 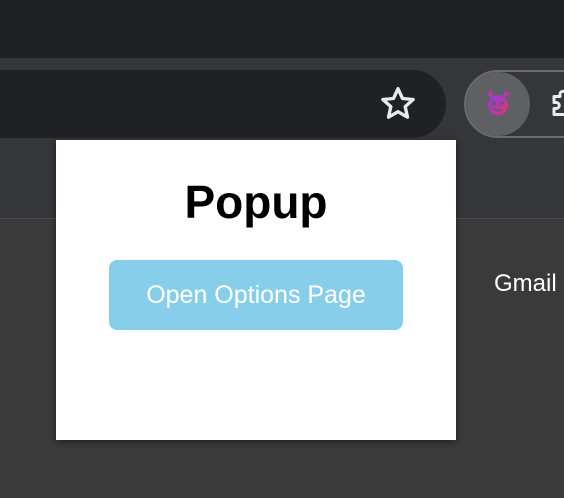 I want to click on popup-title: Popup, so click(x=256, y=202).